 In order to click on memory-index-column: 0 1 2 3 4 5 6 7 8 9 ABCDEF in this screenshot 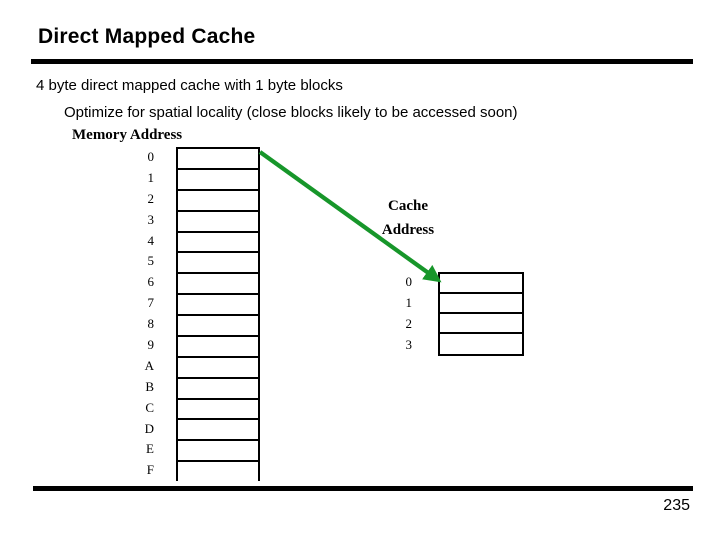, I will do `click(133, 314)`.